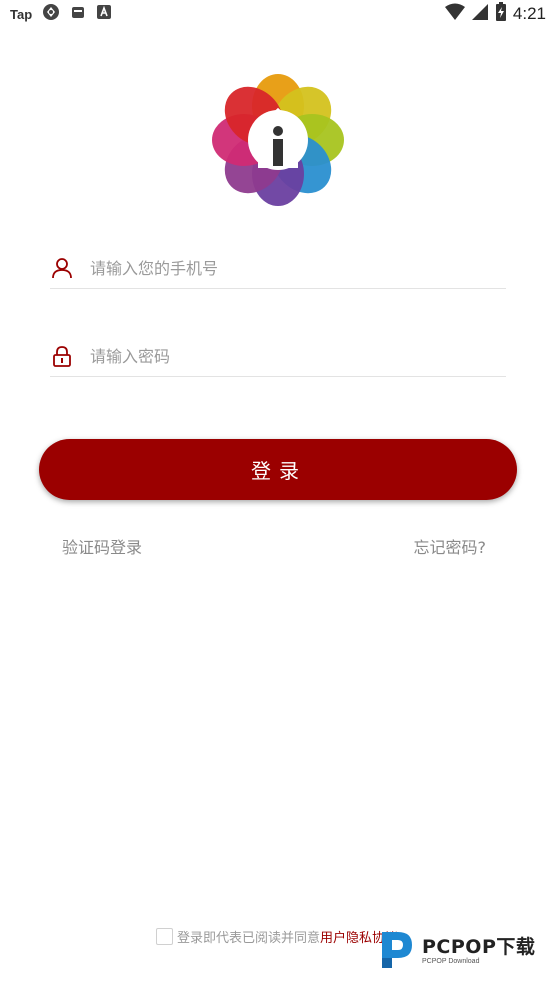 The image size is (556, 986). Describe the element at coordinates (278, 140) in the screenshot. I see `app-logo-icon` at that location.